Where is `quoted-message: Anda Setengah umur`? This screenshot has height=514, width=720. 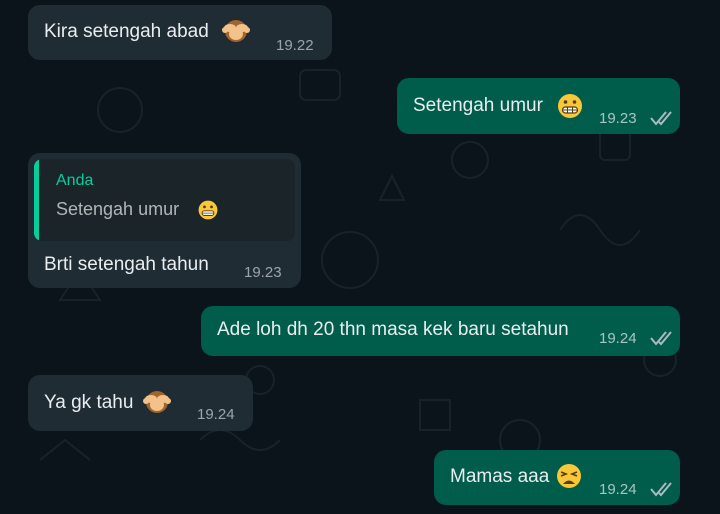
quoted-message: Anda Setengah umur is located at coordinates (164, 200).